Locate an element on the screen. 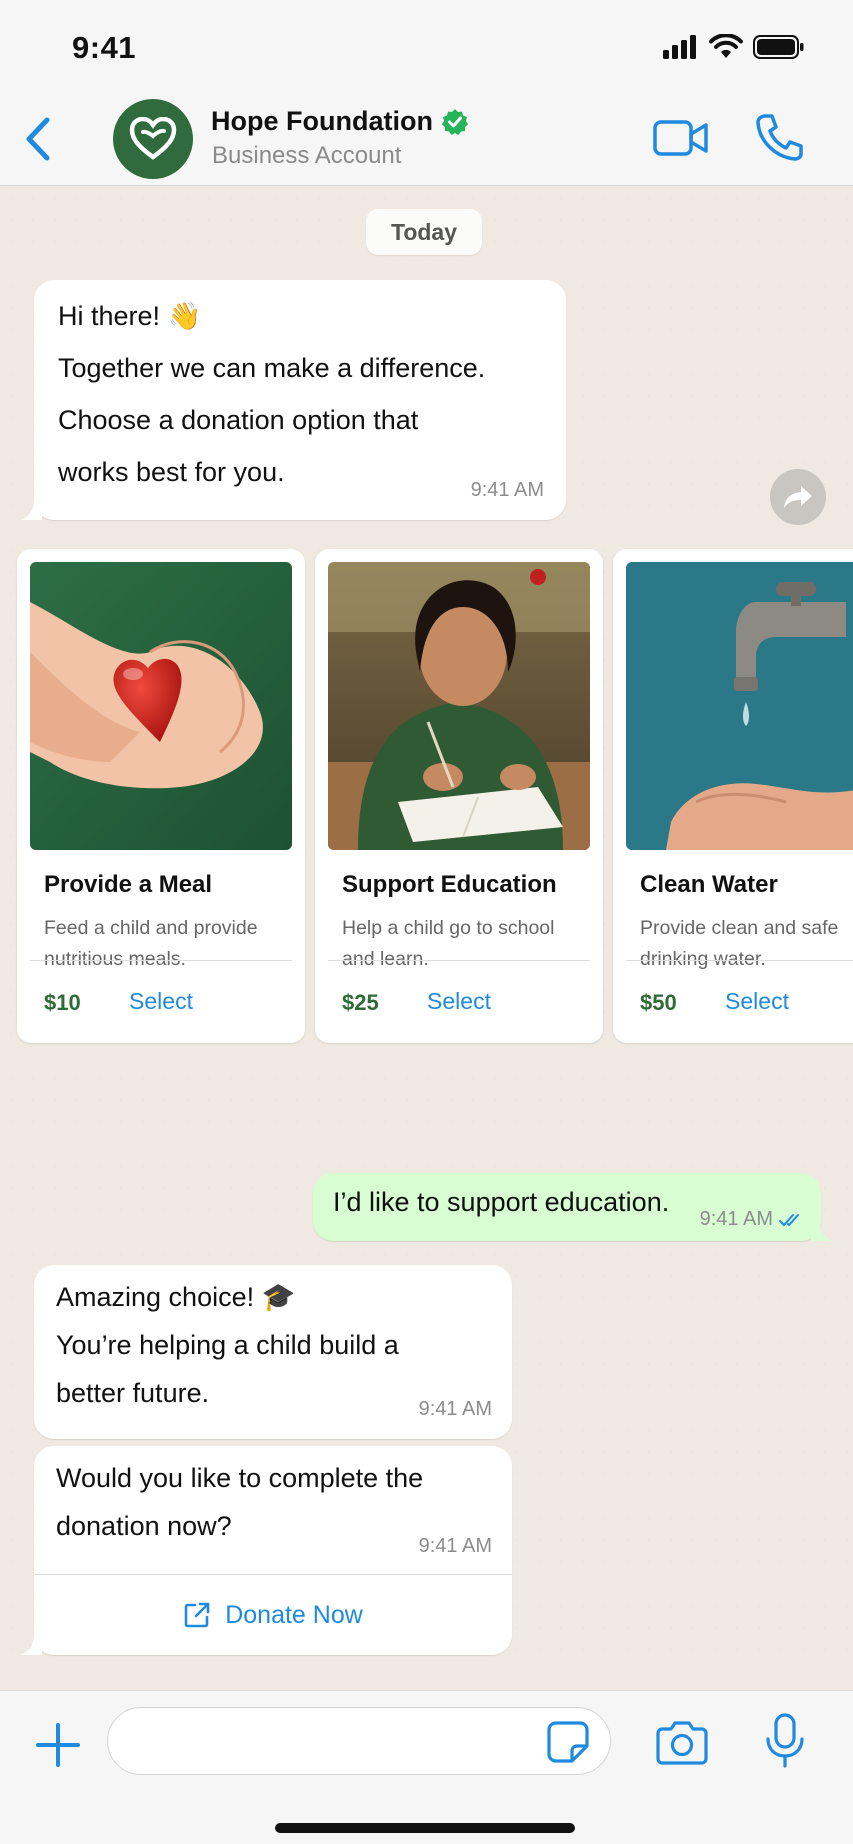  camera-icon is located at coordinates (682, 1743).